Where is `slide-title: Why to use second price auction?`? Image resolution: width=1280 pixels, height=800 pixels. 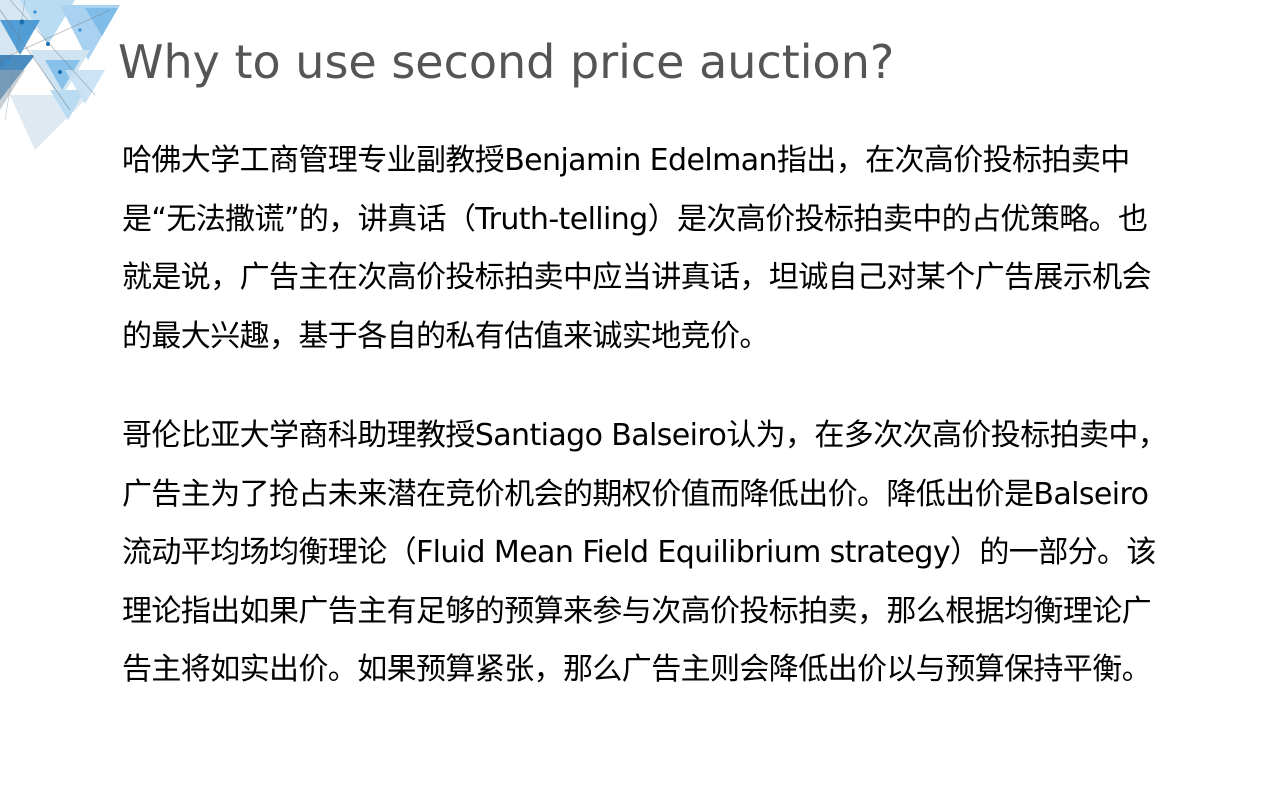 slide-title: Why to use second price auction? is located at coordinates (506, 62).